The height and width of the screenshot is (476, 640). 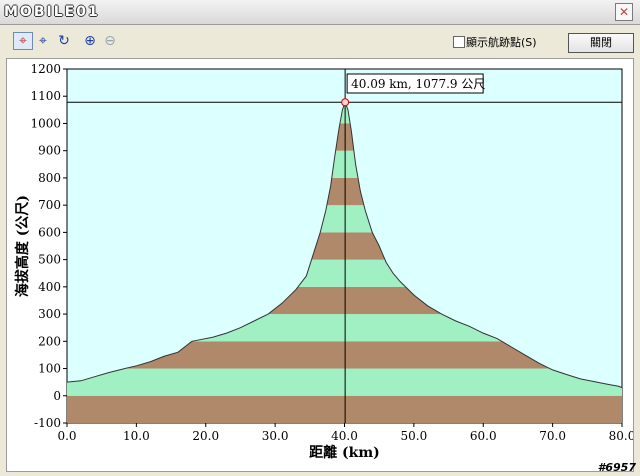 I want to click on y-tick-label: 100, so click(x=49, y=369).